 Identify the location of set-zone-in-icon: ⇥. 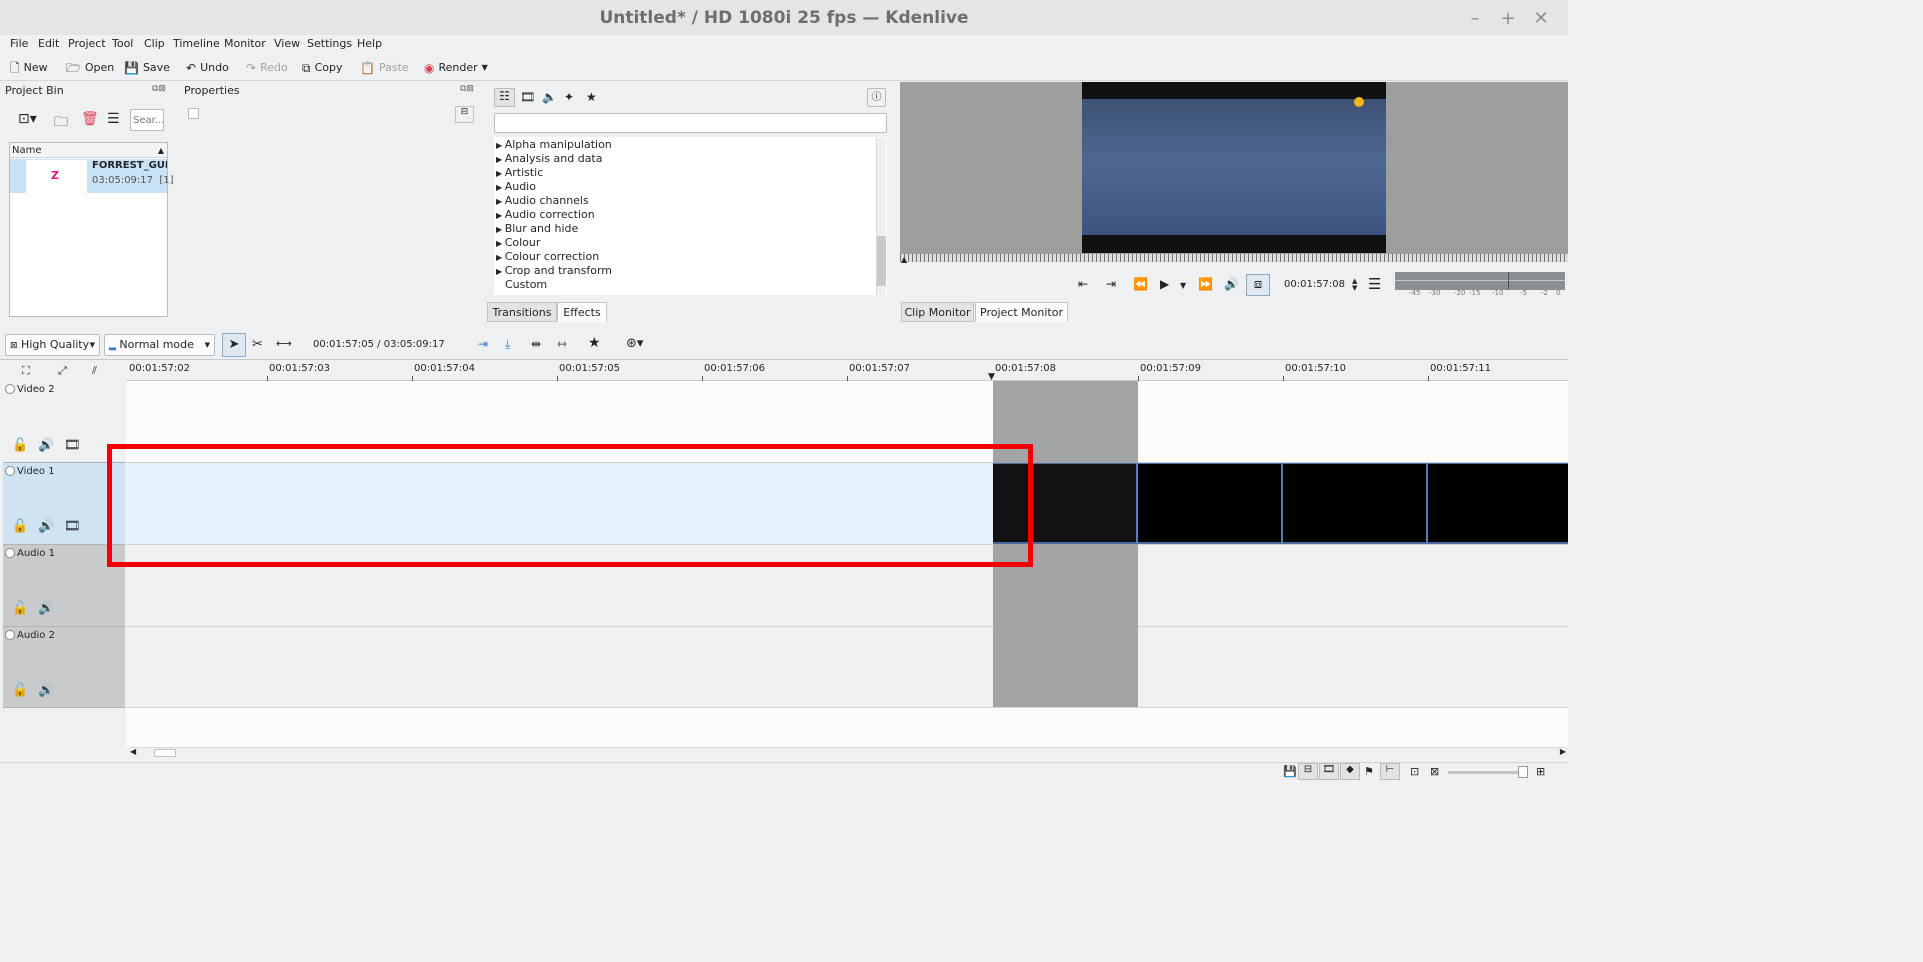
(1111, 284).